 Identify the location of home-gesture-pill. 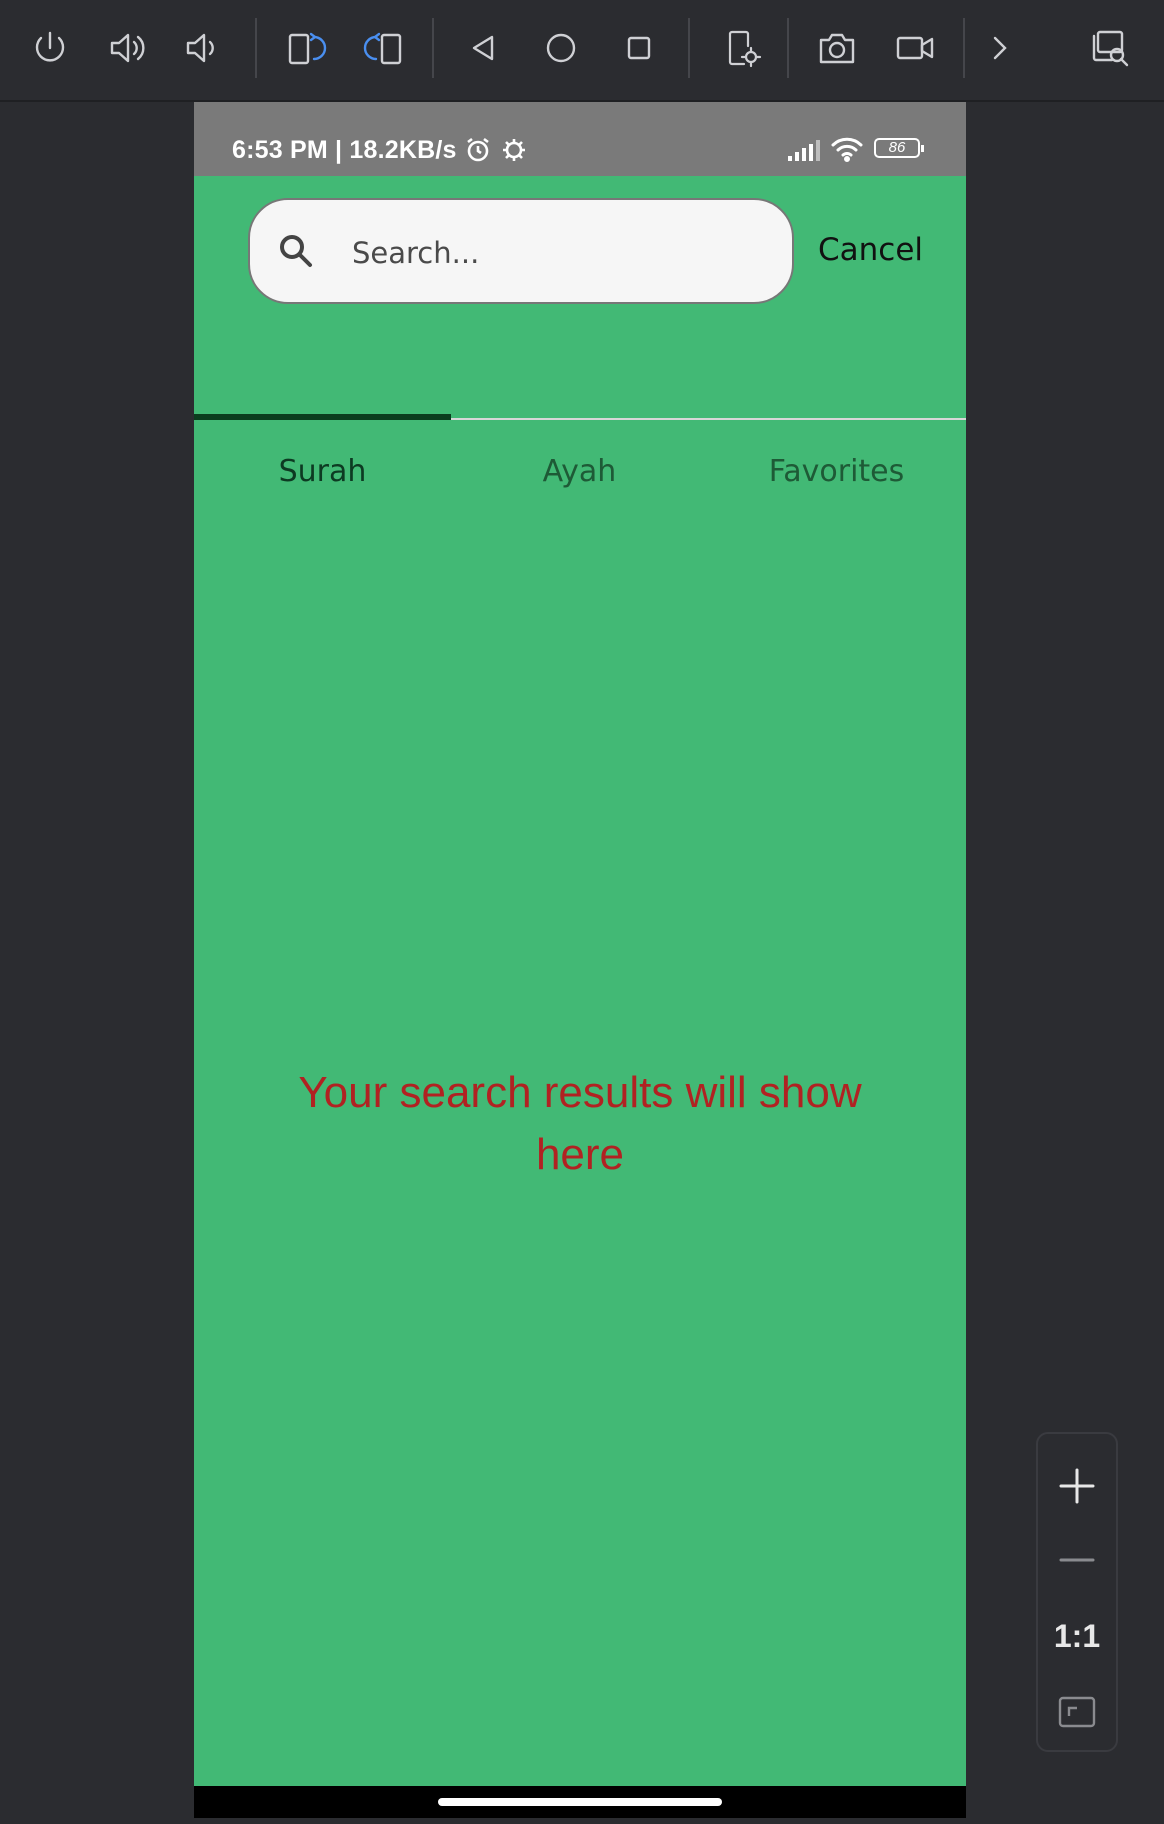
(580, 1802).